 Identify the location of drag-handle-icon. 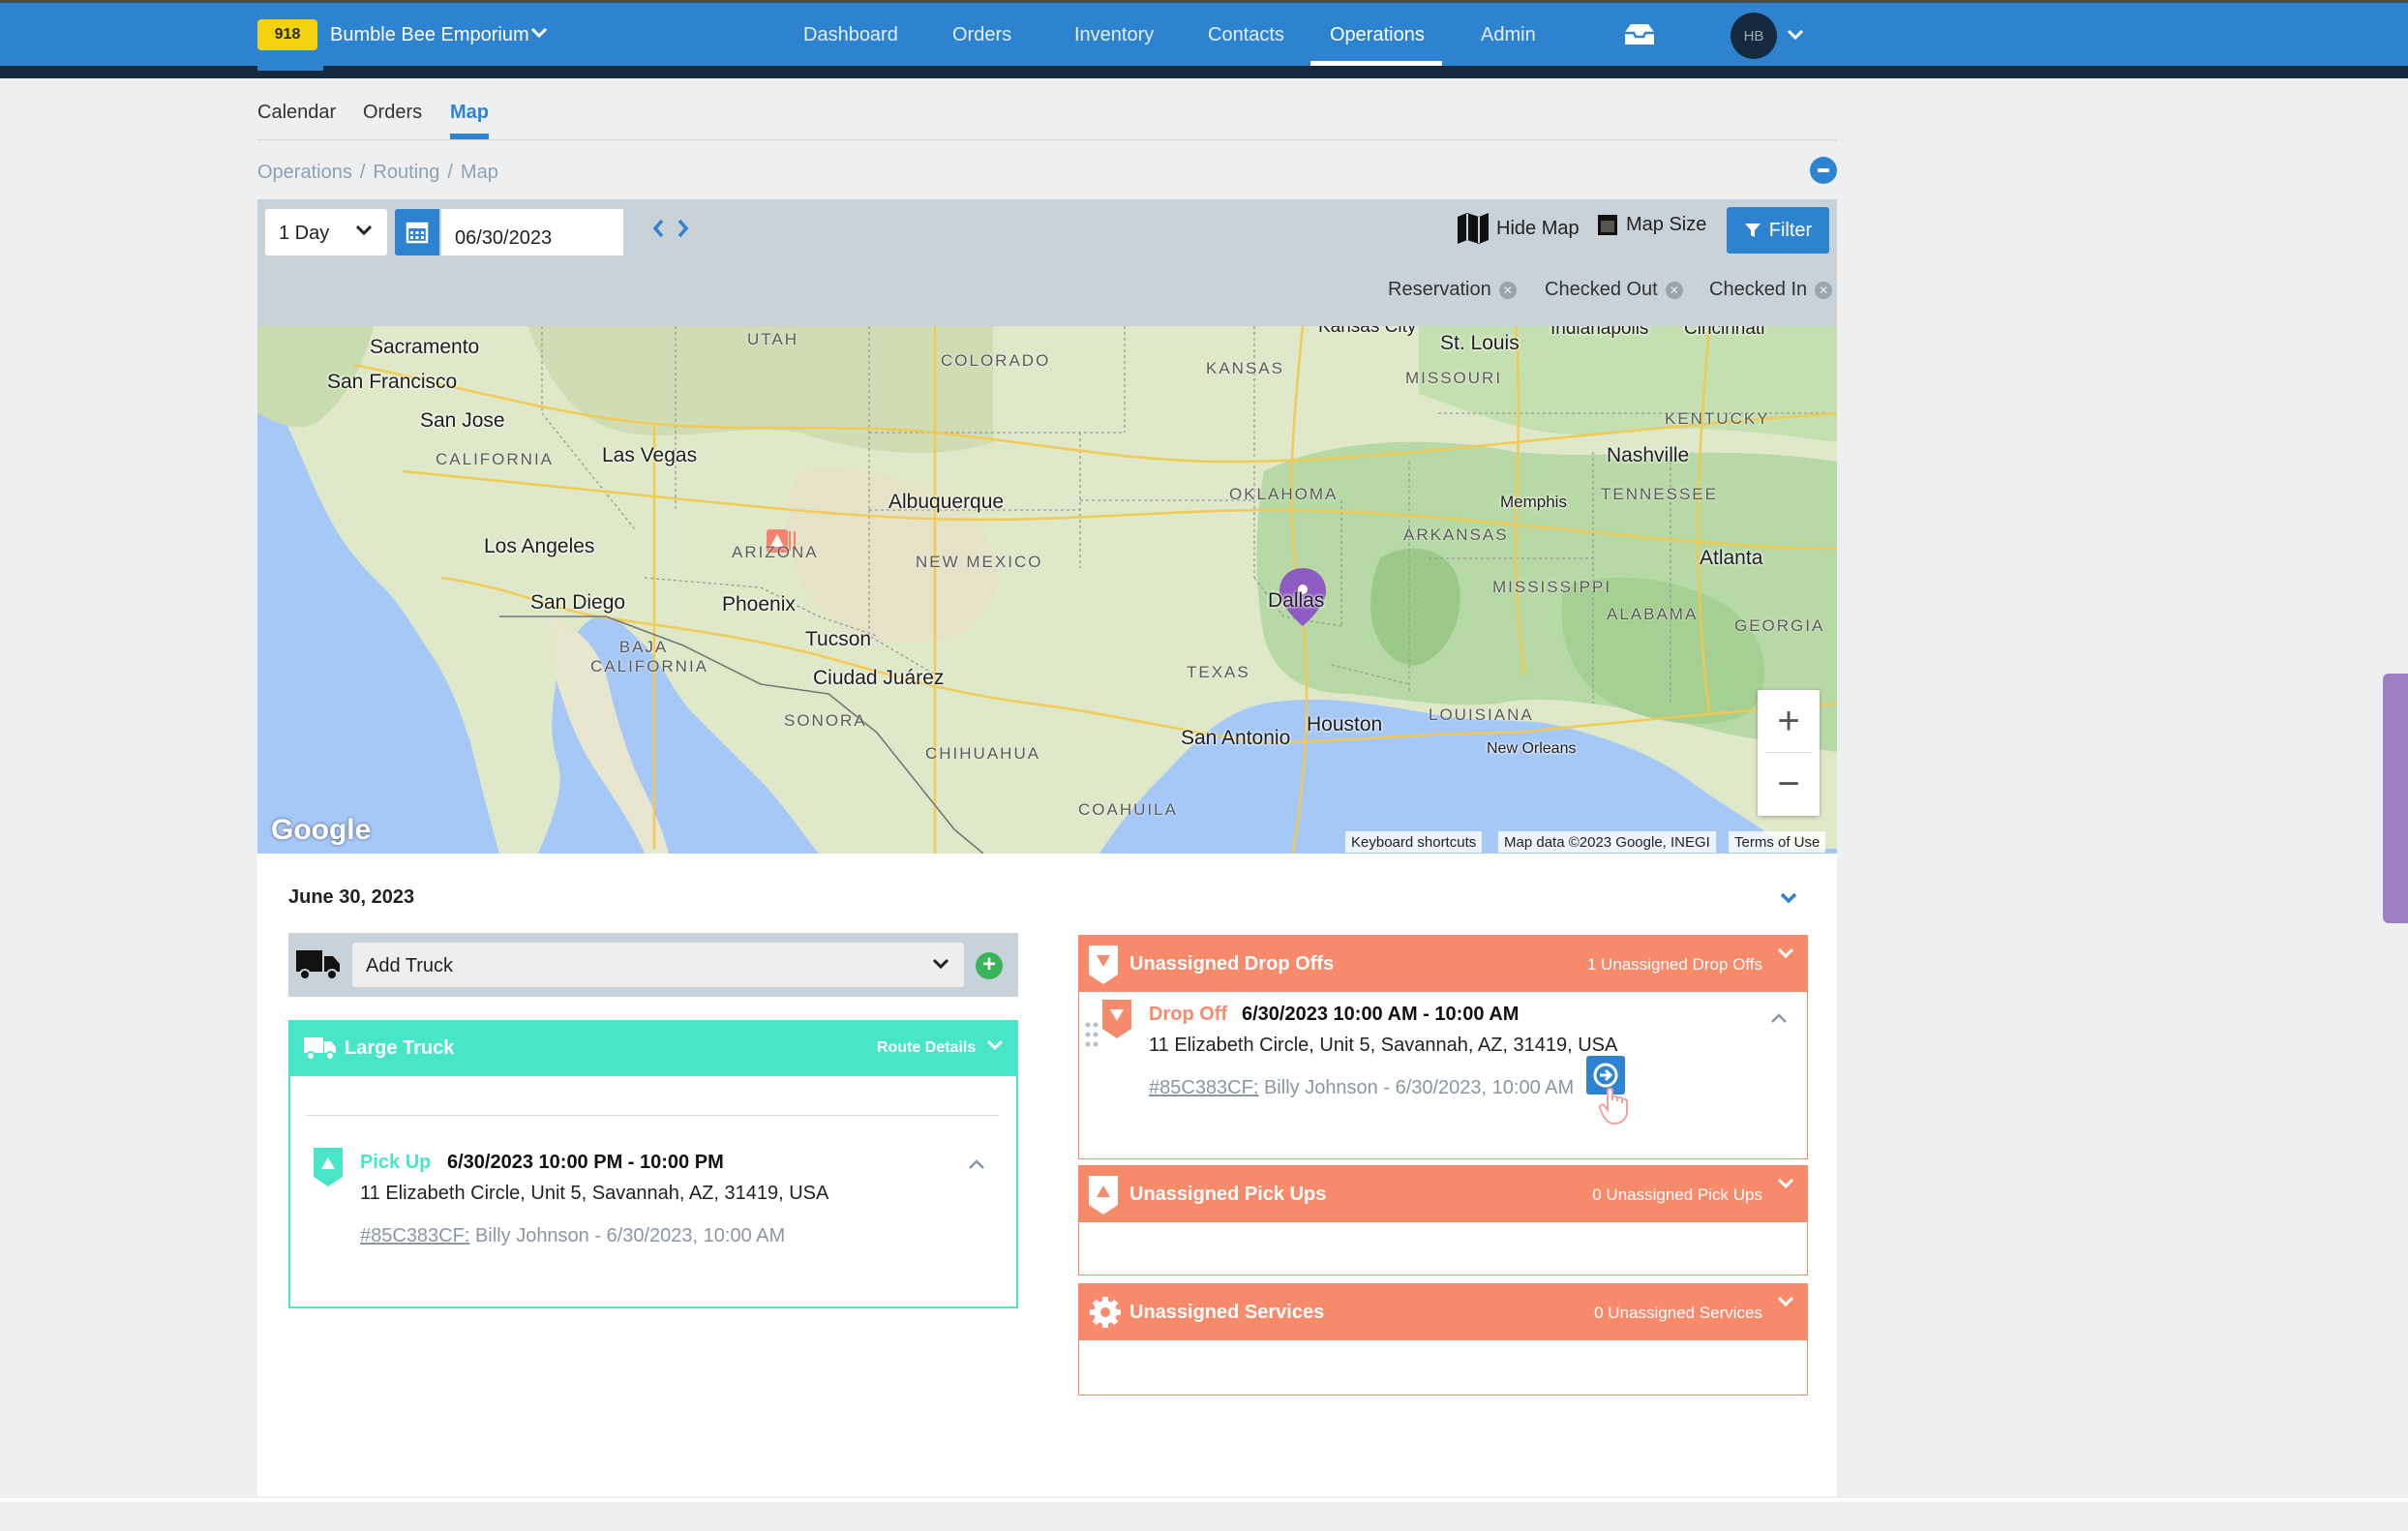
(1092, 1036).